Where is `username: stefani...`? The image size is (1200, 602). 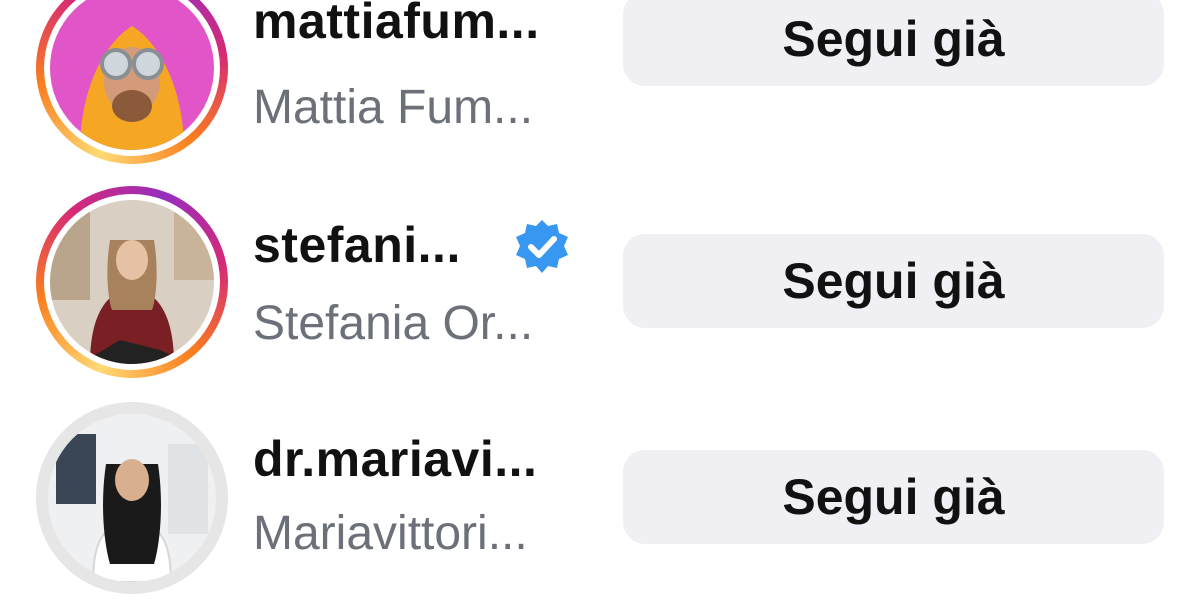 username: stefani... is located at coordinates (357, 245).